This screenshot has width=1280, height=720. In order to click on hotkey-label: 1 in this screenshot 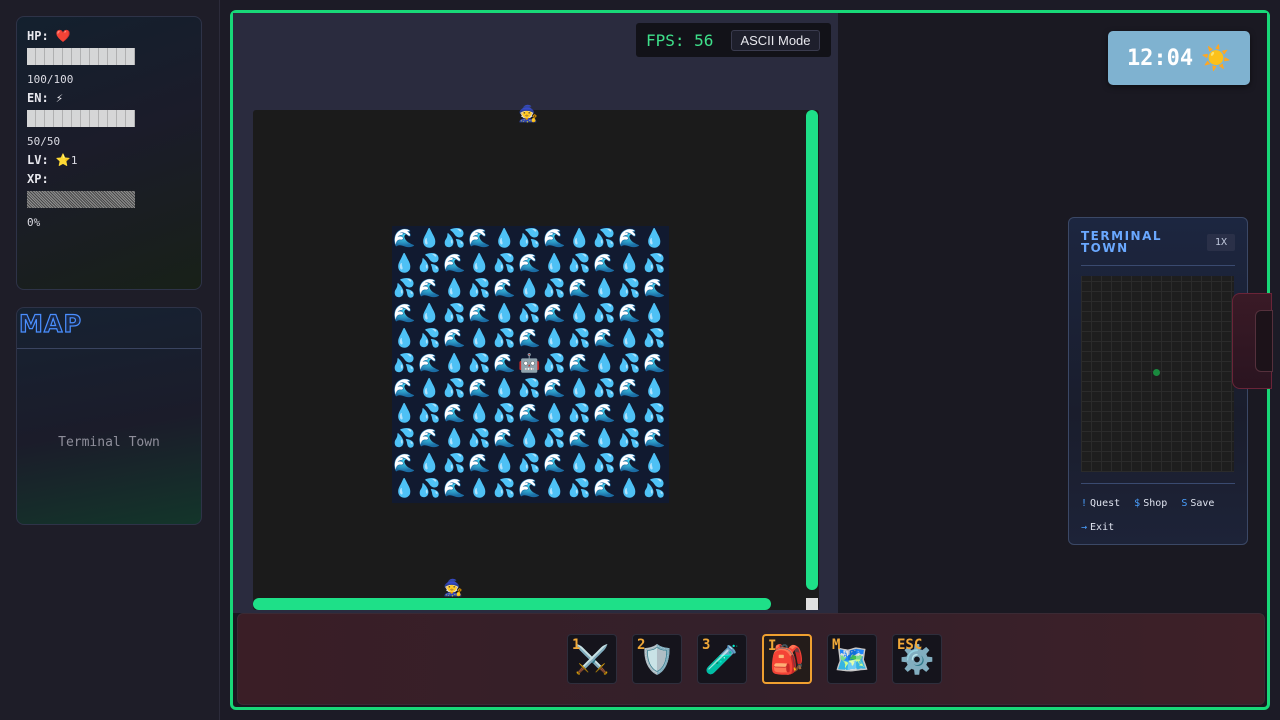, I will do `click(576, 645)`.